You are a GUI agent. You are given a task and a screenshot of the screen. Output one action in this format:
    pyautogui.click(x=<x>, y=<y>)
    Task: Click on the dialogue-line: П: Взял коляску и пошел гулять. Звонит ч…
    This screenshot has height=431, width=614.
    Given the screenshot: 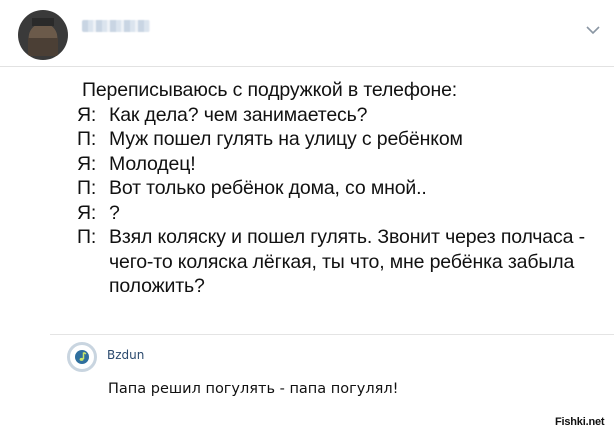 What is the action you would take?
    pyautogui.click(x=335, y=262)
    